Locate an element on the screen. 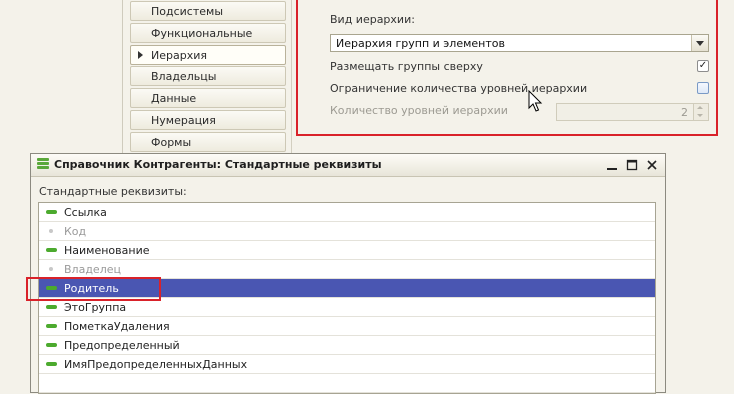 This screenshot has height=394, width=734. levels-count-label: Количество уровней иерархии is located at coordinates (419, 110).